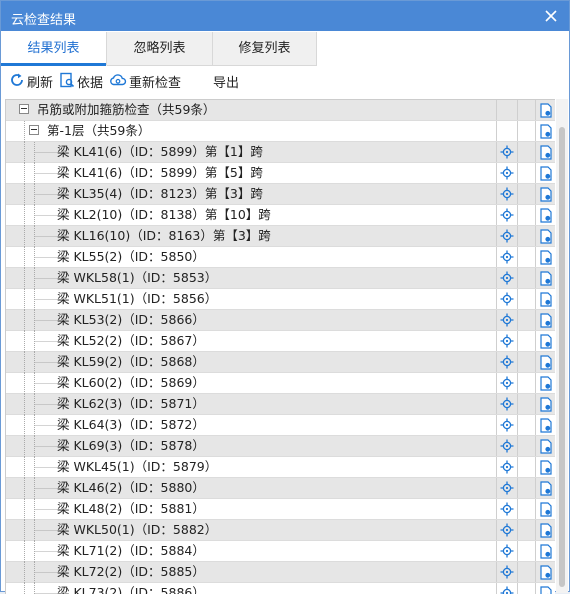 Image resolution: width=570 pixels, height=594 pixels. I want to click on tree-item-row: 梁 KL59(2)（ID：5868）, so click(280, 362).